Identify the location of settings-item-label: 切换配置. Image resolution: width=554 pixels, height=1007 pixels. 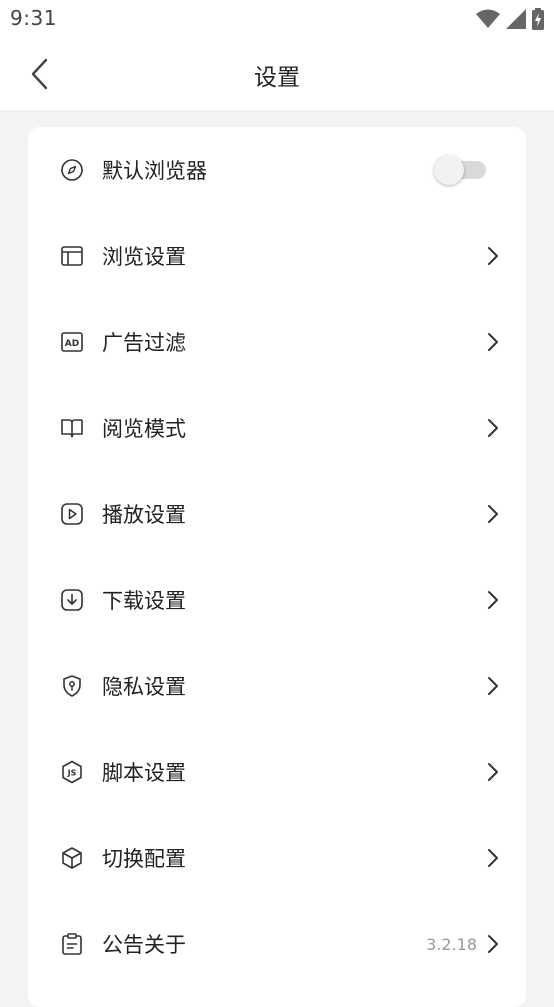
(144, 859).